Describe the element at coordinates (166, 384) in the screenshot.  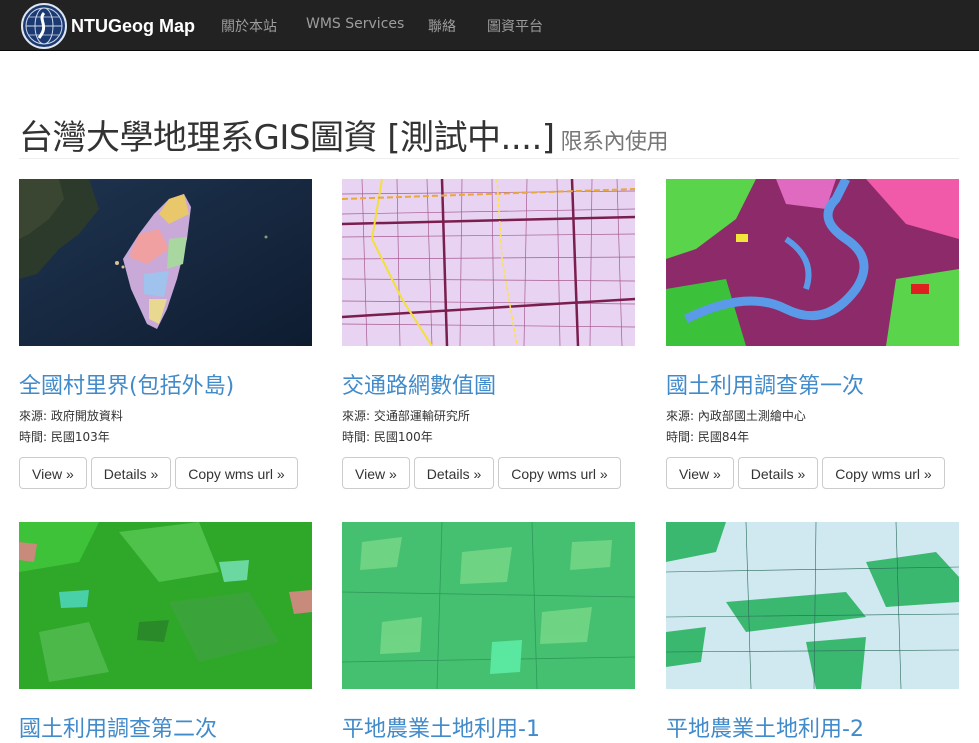
I see `card-title: 全國村里界(包括外島)` at that location.